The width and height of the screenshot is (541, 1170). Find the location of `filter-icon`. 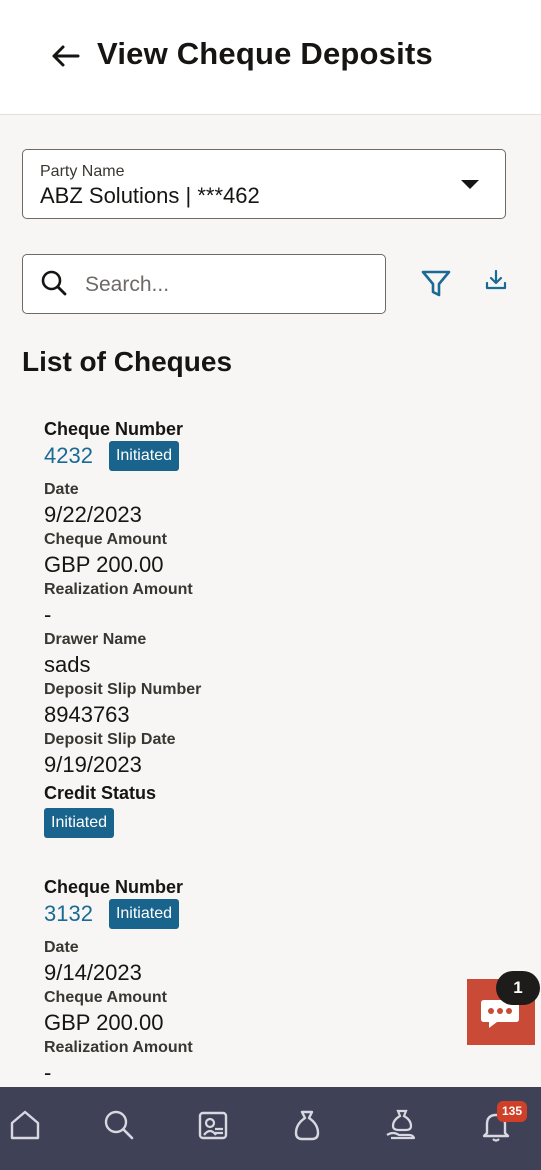

filter-icon is located at coordinates (436, 286).